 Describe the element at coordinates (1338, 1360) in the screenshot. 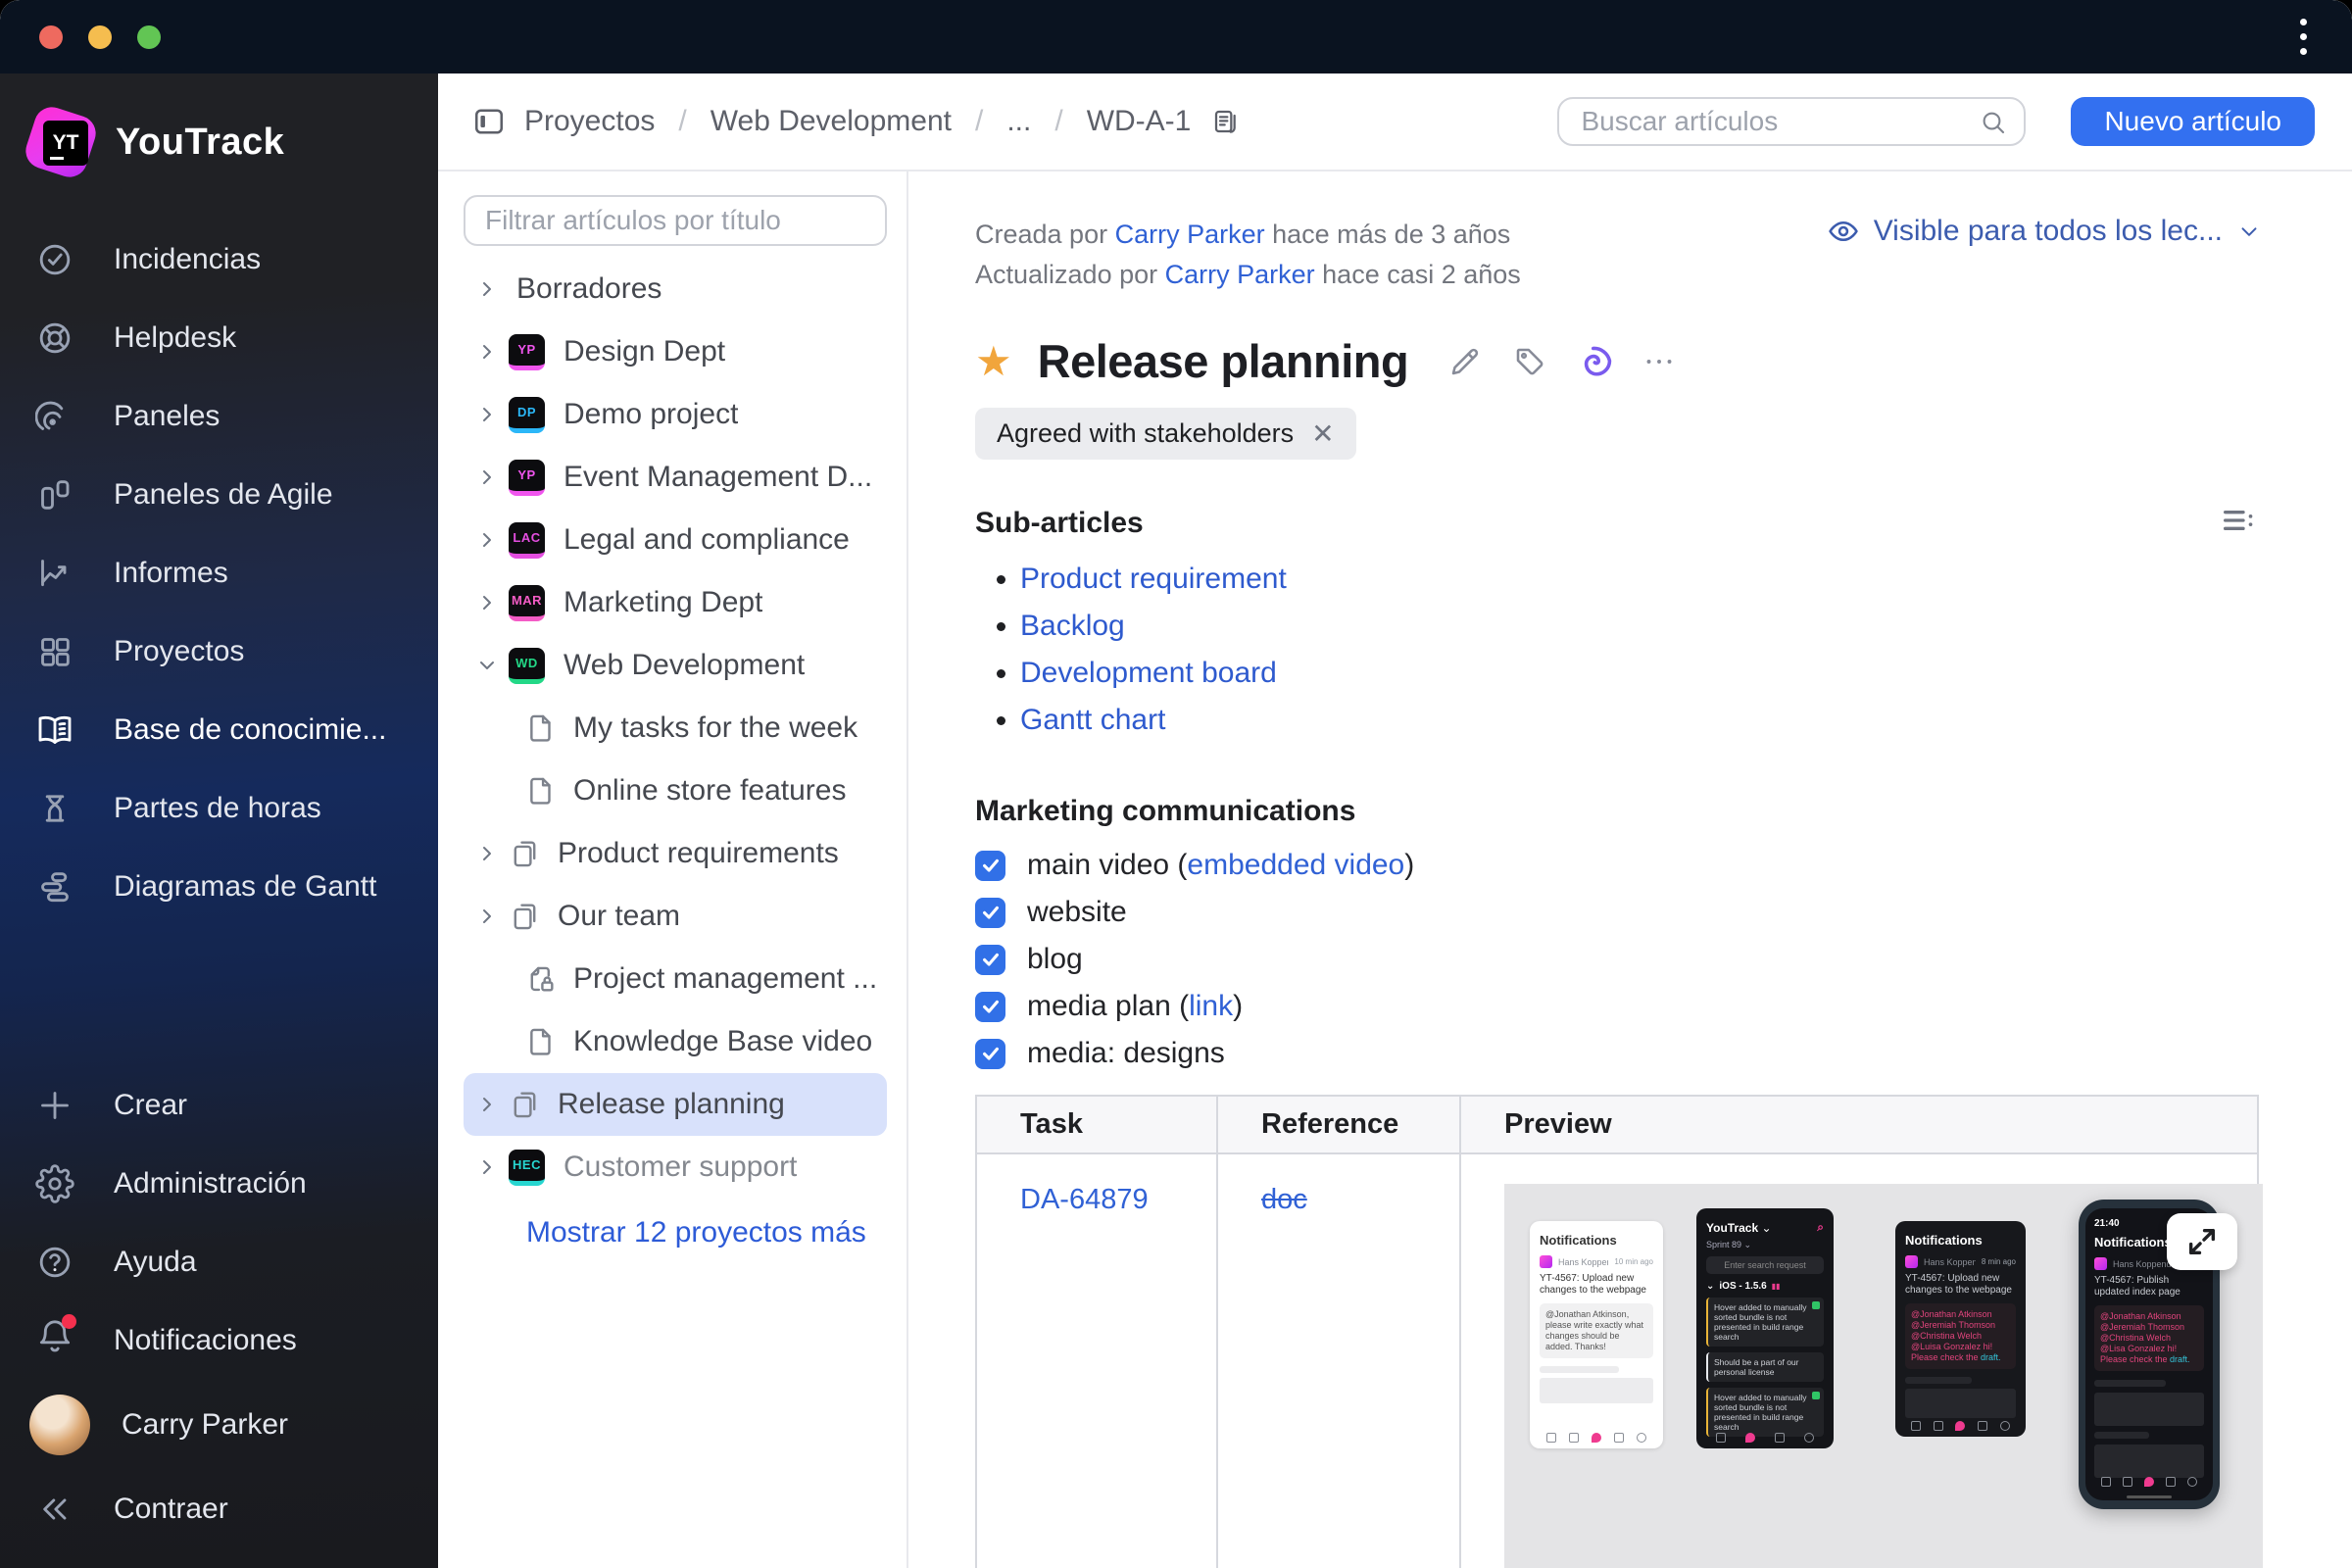

I see `reference-cell: doc` at that location.